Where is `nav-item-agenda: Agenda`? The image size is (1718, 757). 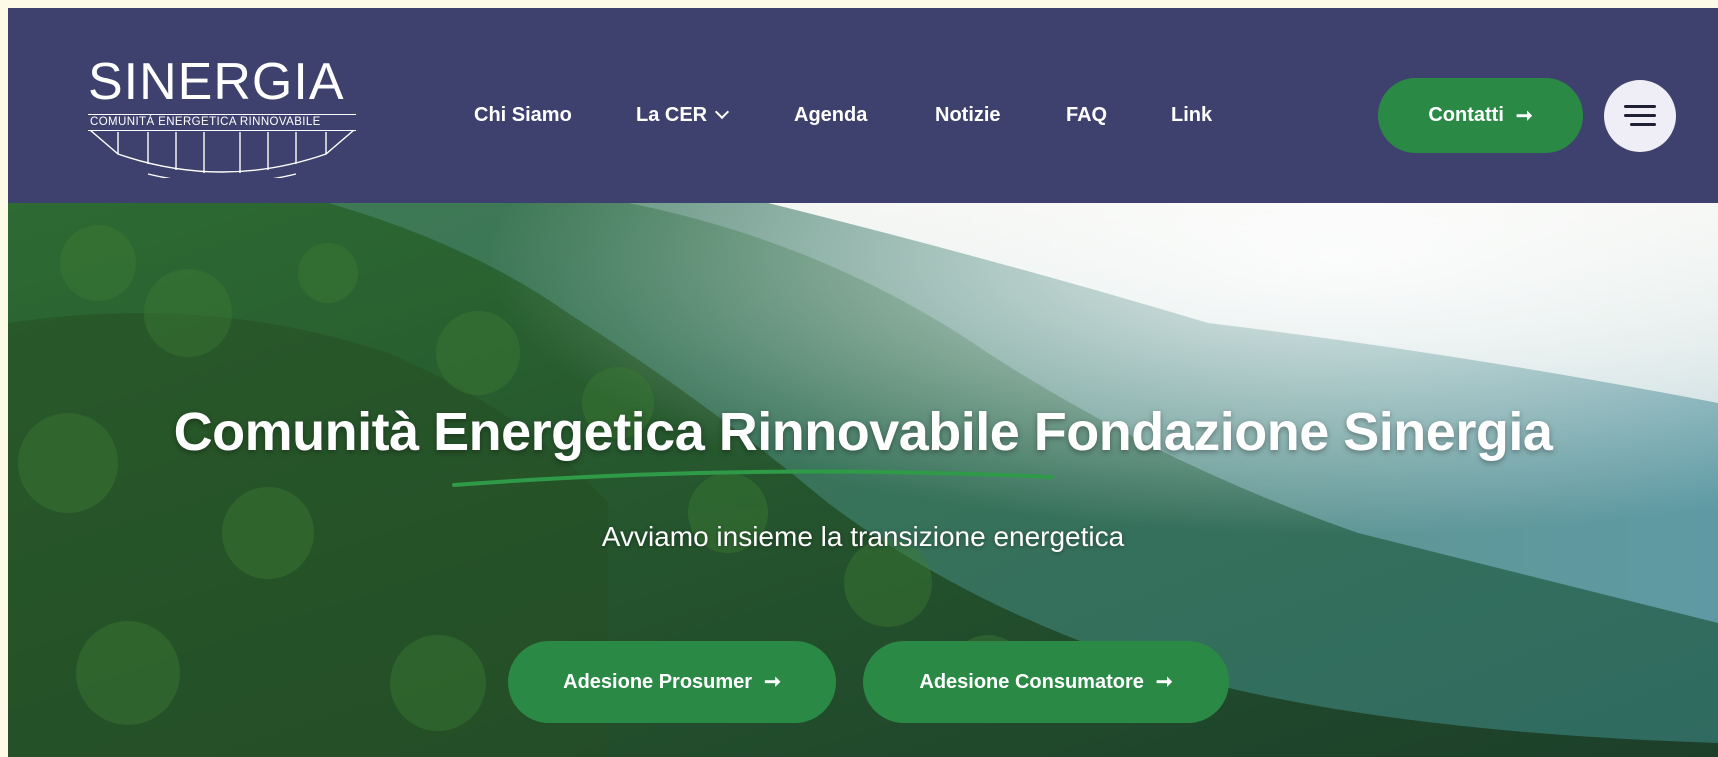
nav-item-agenda: Agenda is located at coordinates (830, 115).